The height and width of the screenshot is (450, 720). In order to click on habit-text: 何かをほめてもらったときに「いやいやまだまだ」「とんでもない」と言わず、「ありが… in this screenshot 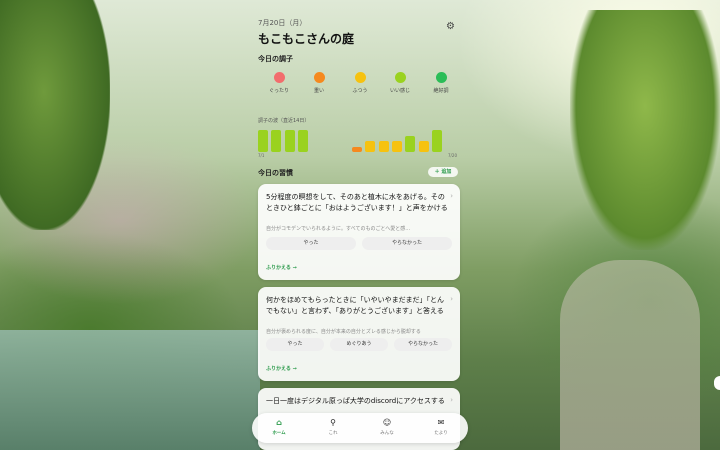, I will do `click(355, 305)`.